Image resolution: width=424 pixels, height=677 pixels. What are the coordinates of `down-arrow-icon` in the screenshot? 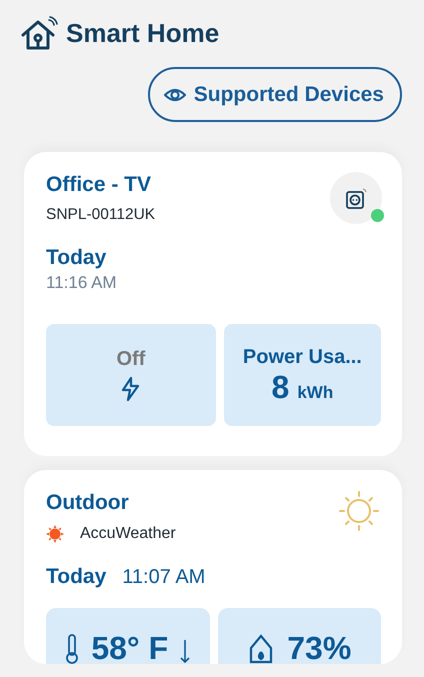 It's located at (185, 652).